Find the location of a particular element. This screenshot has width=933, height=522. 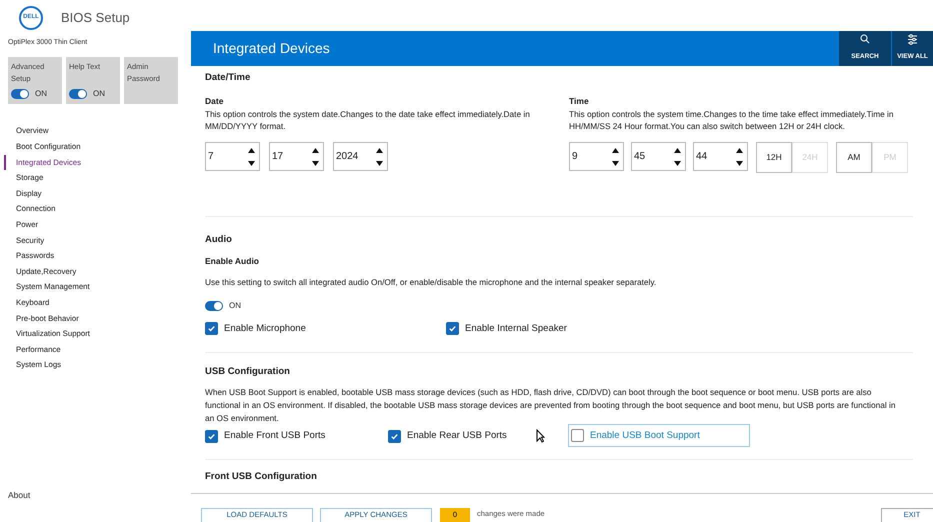

section-title: Date/Time is located at coordinates (228, 78).